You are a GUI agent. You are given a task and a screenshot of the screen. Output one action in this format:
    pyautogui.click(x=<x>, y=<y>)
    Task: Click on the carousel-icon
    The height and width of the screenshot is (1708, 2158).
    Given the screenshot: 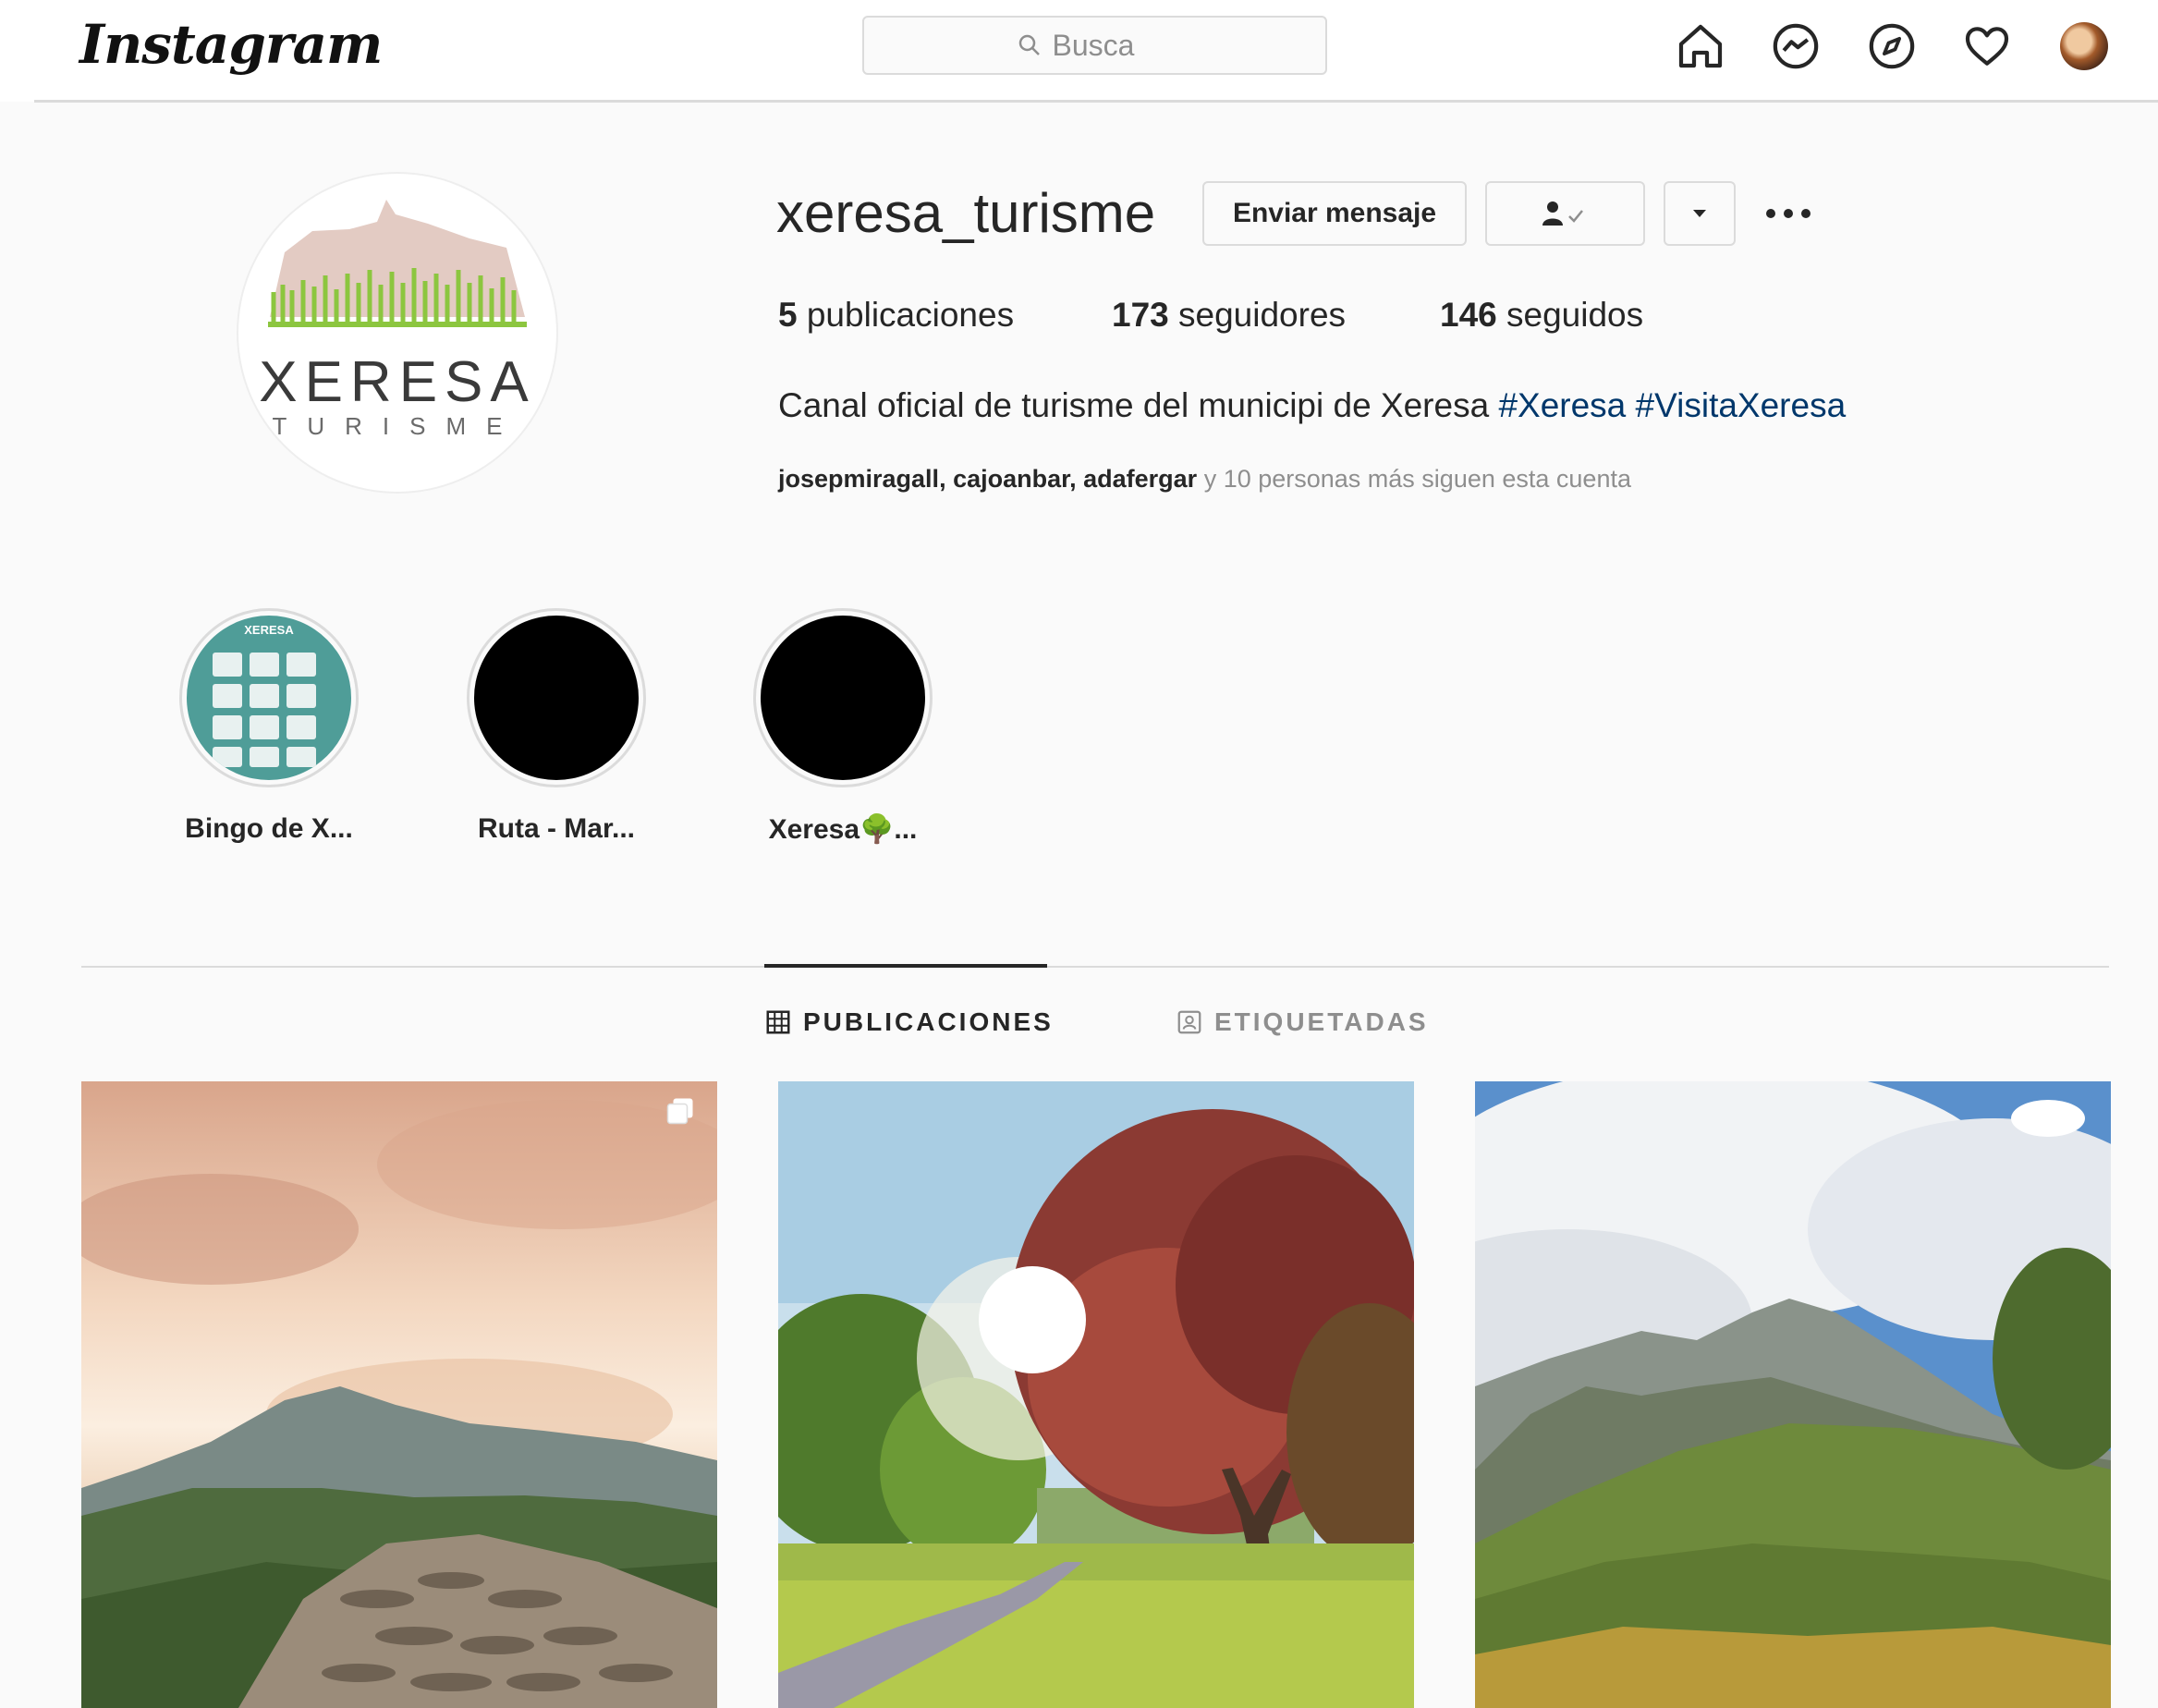 What is the action you would take?
    pyautogui.click(x=680, y=1111)
    